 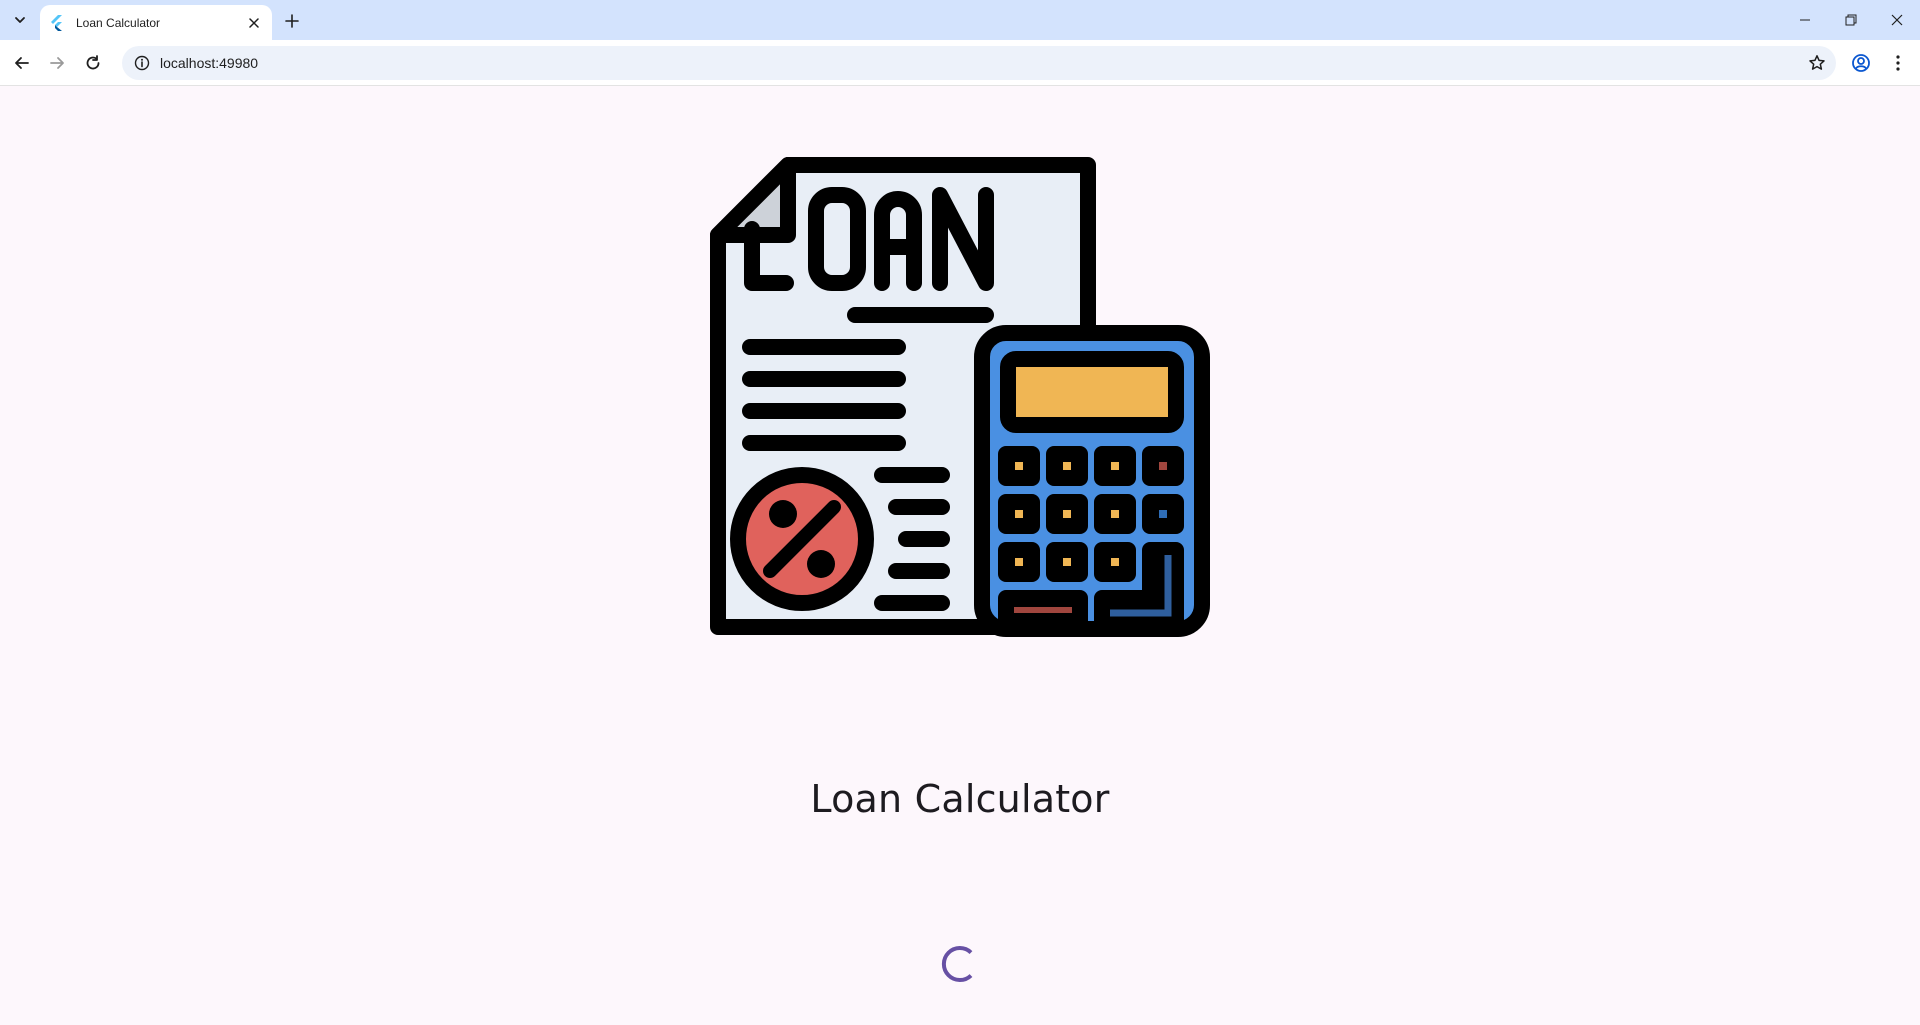 I want to click on browser-tab: Loan Calculator, so click(x=156, y=22).